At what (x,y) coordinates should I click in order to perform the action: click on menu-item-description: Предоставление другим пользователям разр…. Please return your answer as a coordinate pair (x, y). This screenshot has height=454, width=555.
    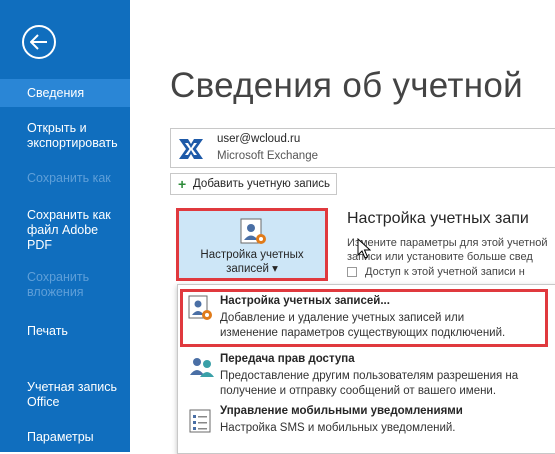
    Looking at the image, I should click on (369, 383).